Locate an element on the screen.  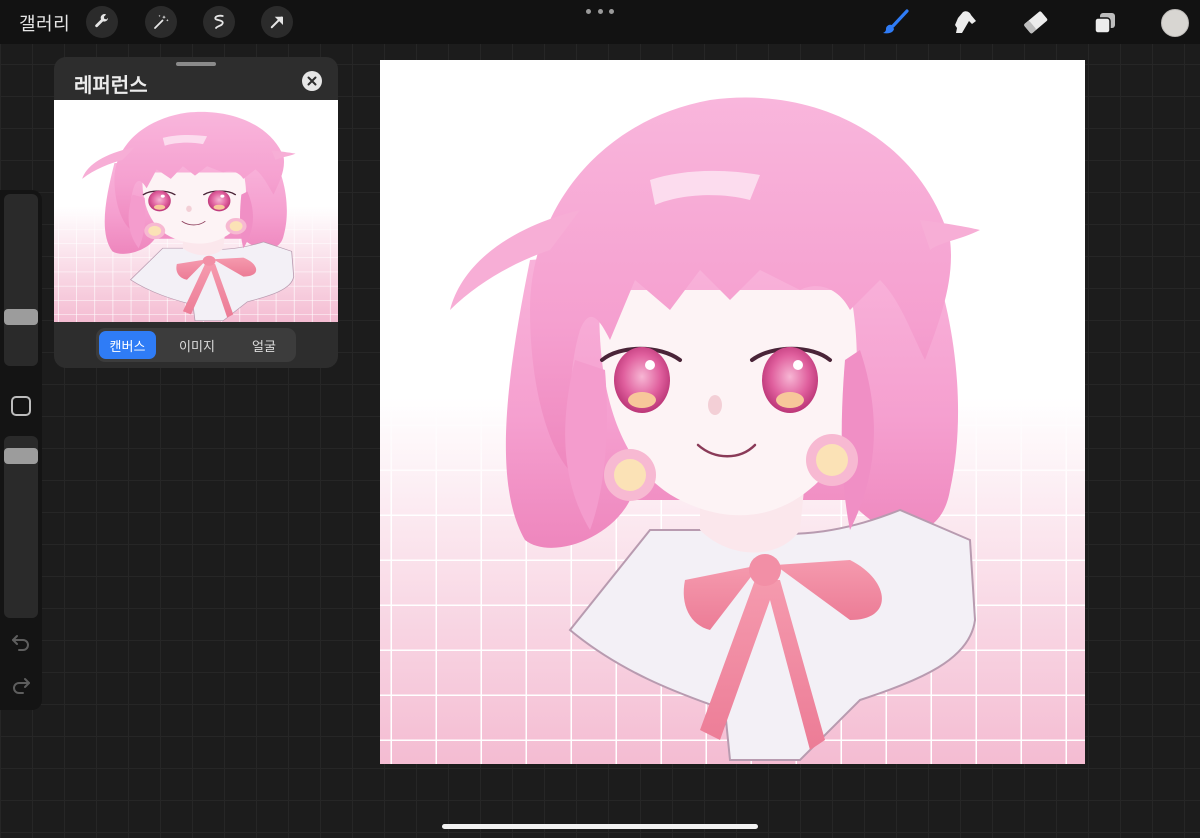
brush-size-slider is located at coordinates (21, 280).